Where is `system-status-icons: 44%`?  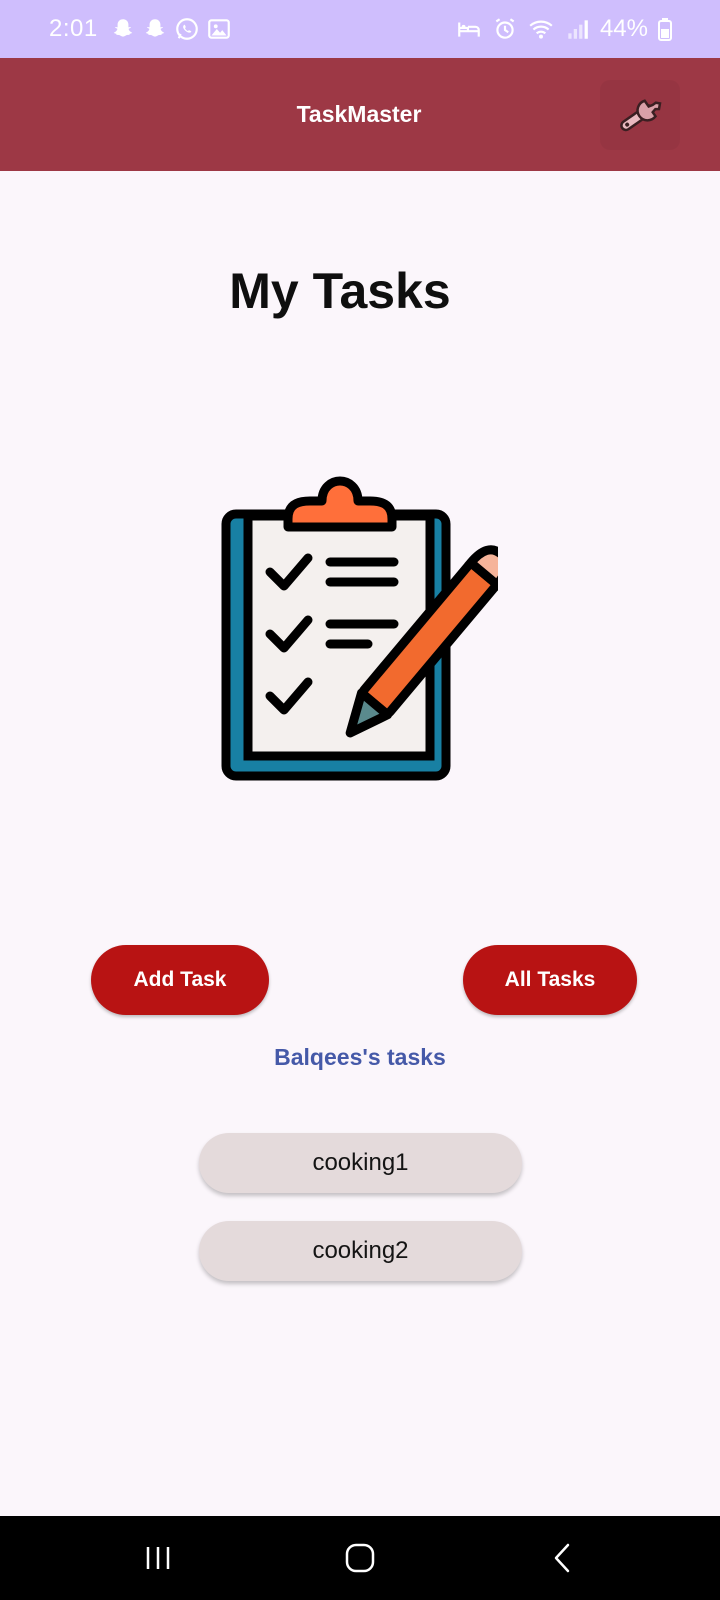
system-status-icons: 44% is located at coordinates (564, 29).